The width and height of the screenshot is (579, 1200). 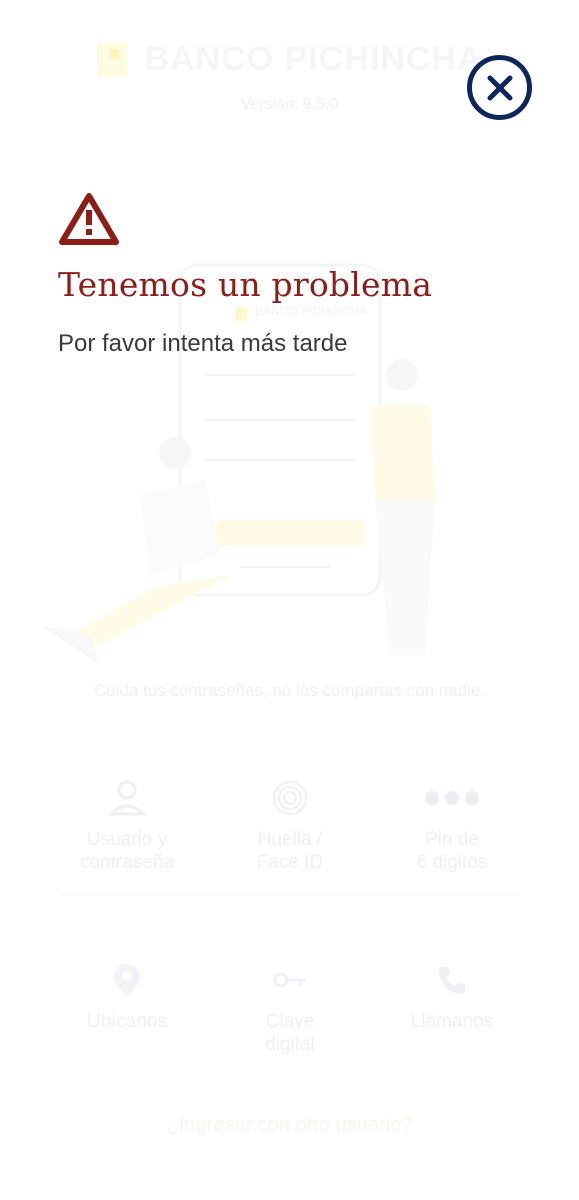 I want to click on login-option-label: Usuario y, so click(x=127, y=839).